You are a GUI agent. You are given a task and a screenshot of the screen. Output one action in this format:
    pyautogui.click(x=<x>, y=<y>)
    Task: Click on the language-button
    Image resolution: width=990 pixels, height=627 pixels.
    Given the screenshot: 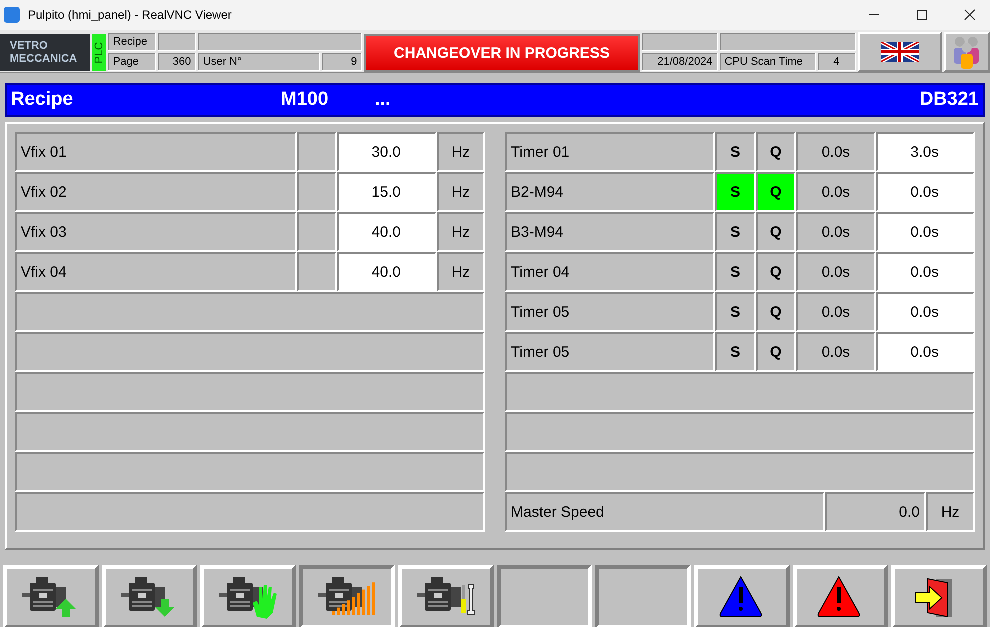 What is the action you would take?
    pyautogui.click(x=900, y=52)
    